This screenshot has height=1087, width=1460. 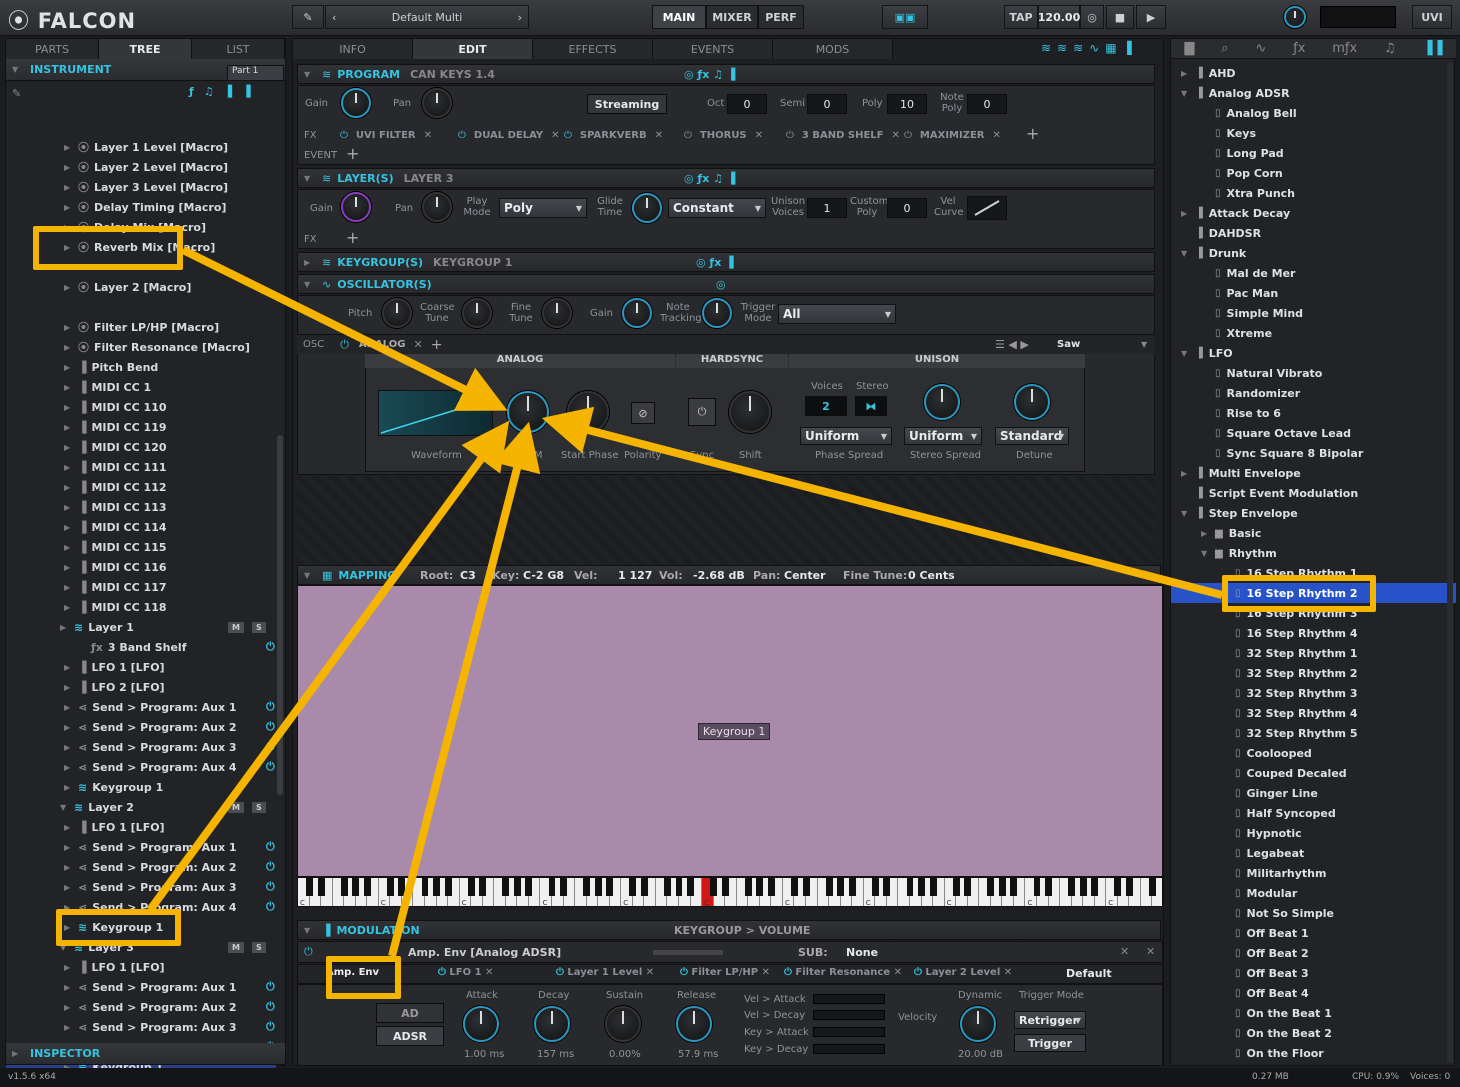 I want to click on decay-knob, so click(x=552, y=1024).